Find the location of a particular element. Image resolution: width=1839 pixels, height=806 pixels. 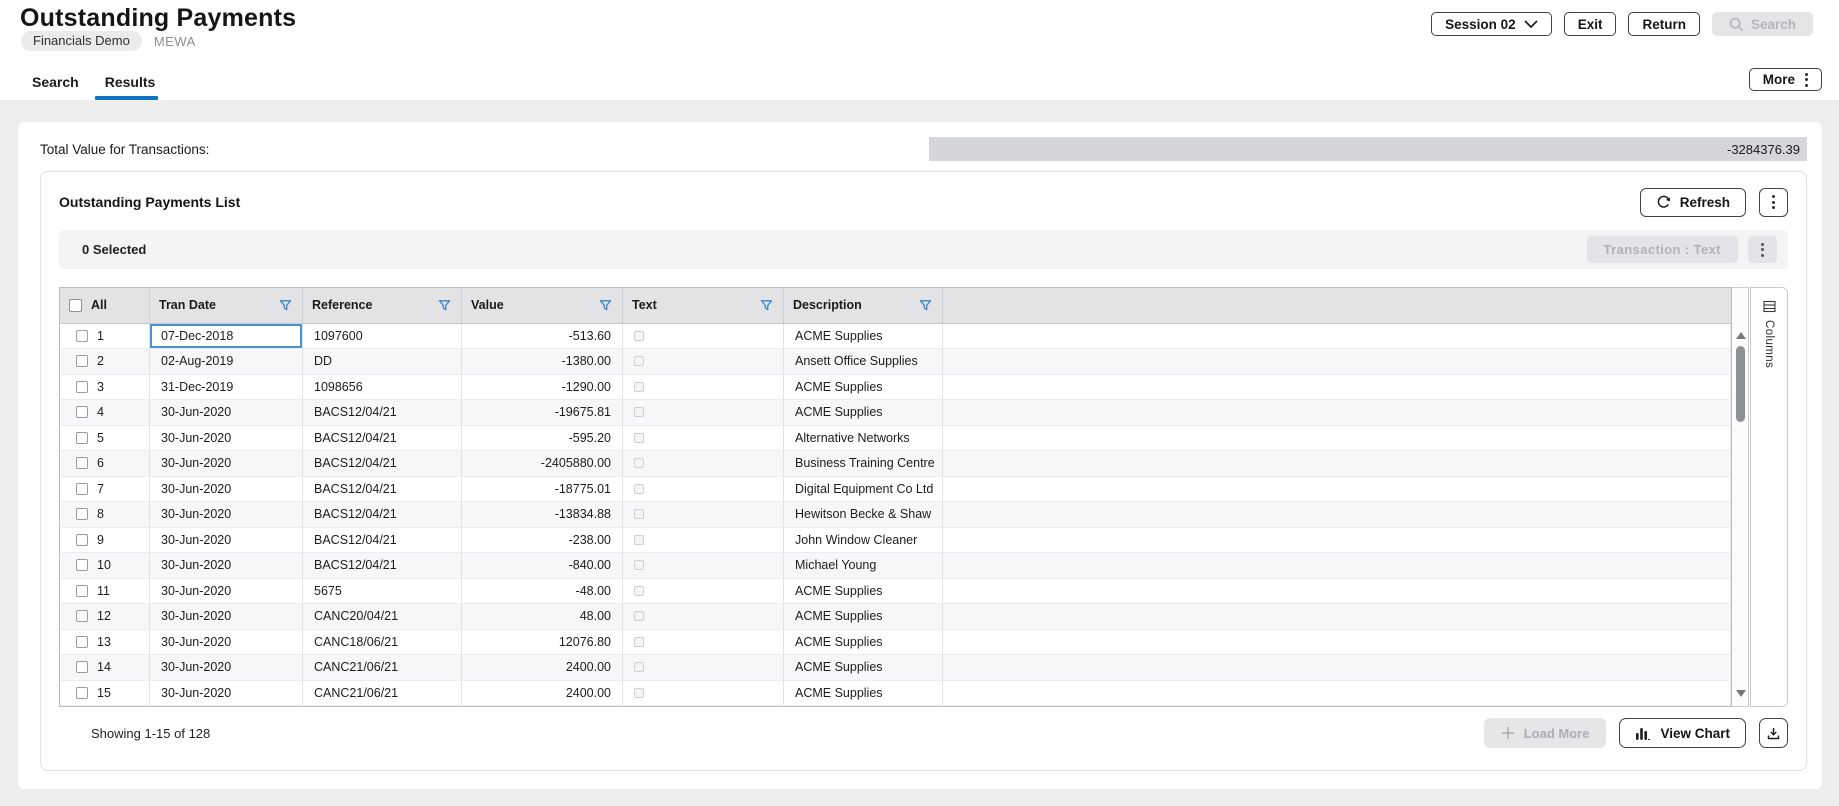

load-more-button: Load More is located at coordinates (1545, 733).